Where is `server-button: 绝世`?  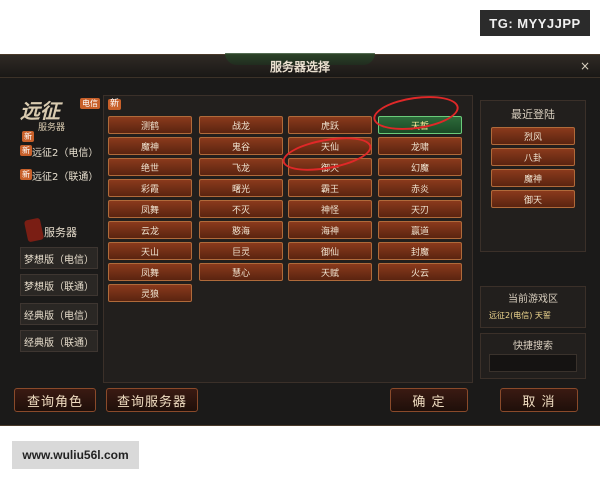 server-button: 绝世 is located at coordinates (150, 167).